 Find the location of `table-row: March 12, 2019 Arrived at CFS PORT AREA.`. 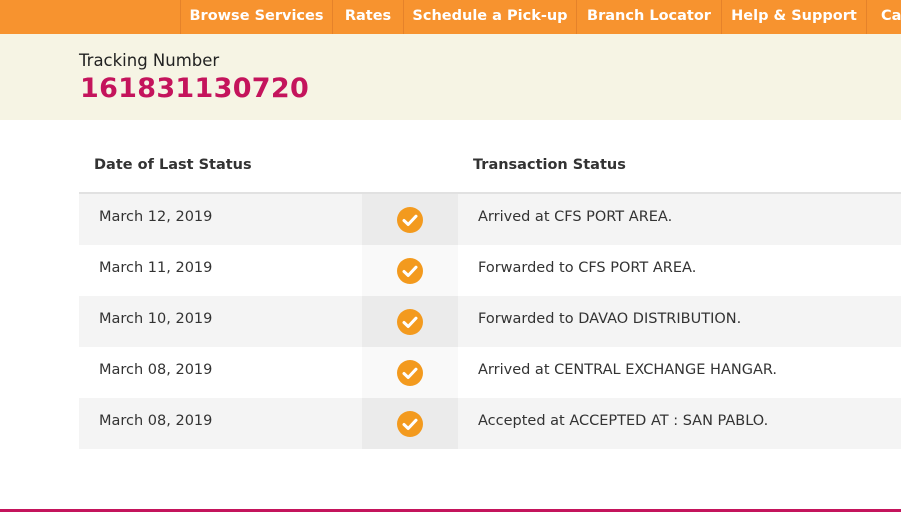

table-row: March 12, 2019 Arrived at CFS PORT AREA. is located at coordinates (490, 219).